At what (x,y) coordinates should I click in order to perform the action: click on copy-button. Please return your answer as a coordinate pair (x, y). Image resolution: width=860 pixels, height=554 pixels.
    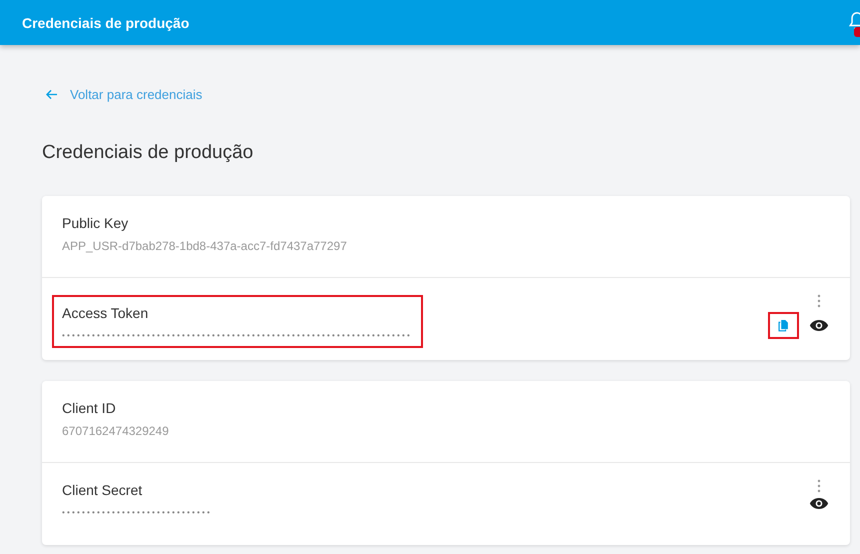
    Looking at the image, I should click on (783, 325).